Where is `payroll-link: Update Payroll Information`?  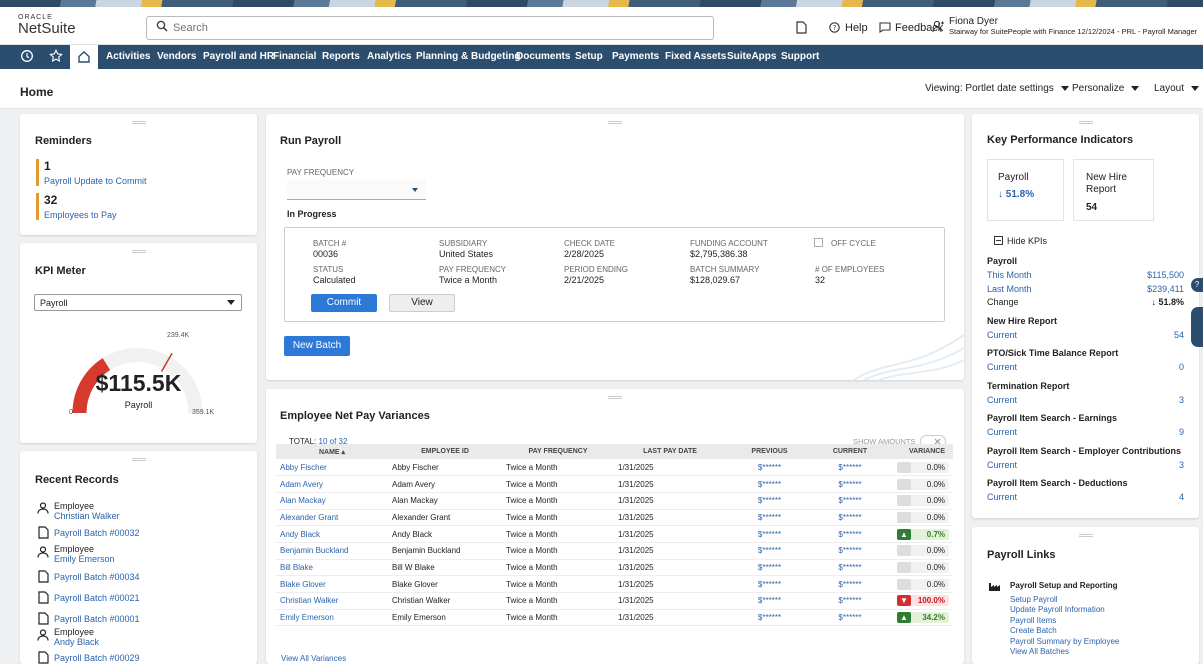 payroll-link: Update Payroll Information is located at coordinates (1057, 609).